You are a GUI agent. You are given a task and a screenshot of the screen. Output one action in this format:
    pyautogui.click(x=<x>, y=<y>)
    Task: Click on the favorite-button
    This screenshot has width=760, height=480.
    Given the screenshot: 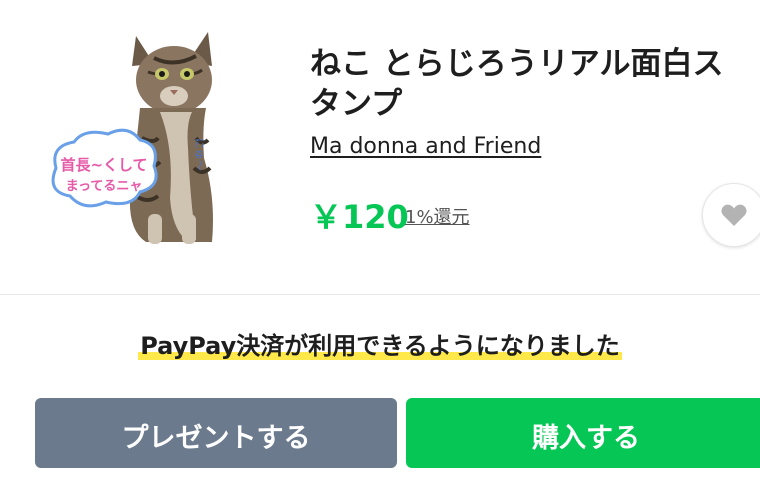 What is the action you would take?
    pyautogui.click(x=731, y=215)
    